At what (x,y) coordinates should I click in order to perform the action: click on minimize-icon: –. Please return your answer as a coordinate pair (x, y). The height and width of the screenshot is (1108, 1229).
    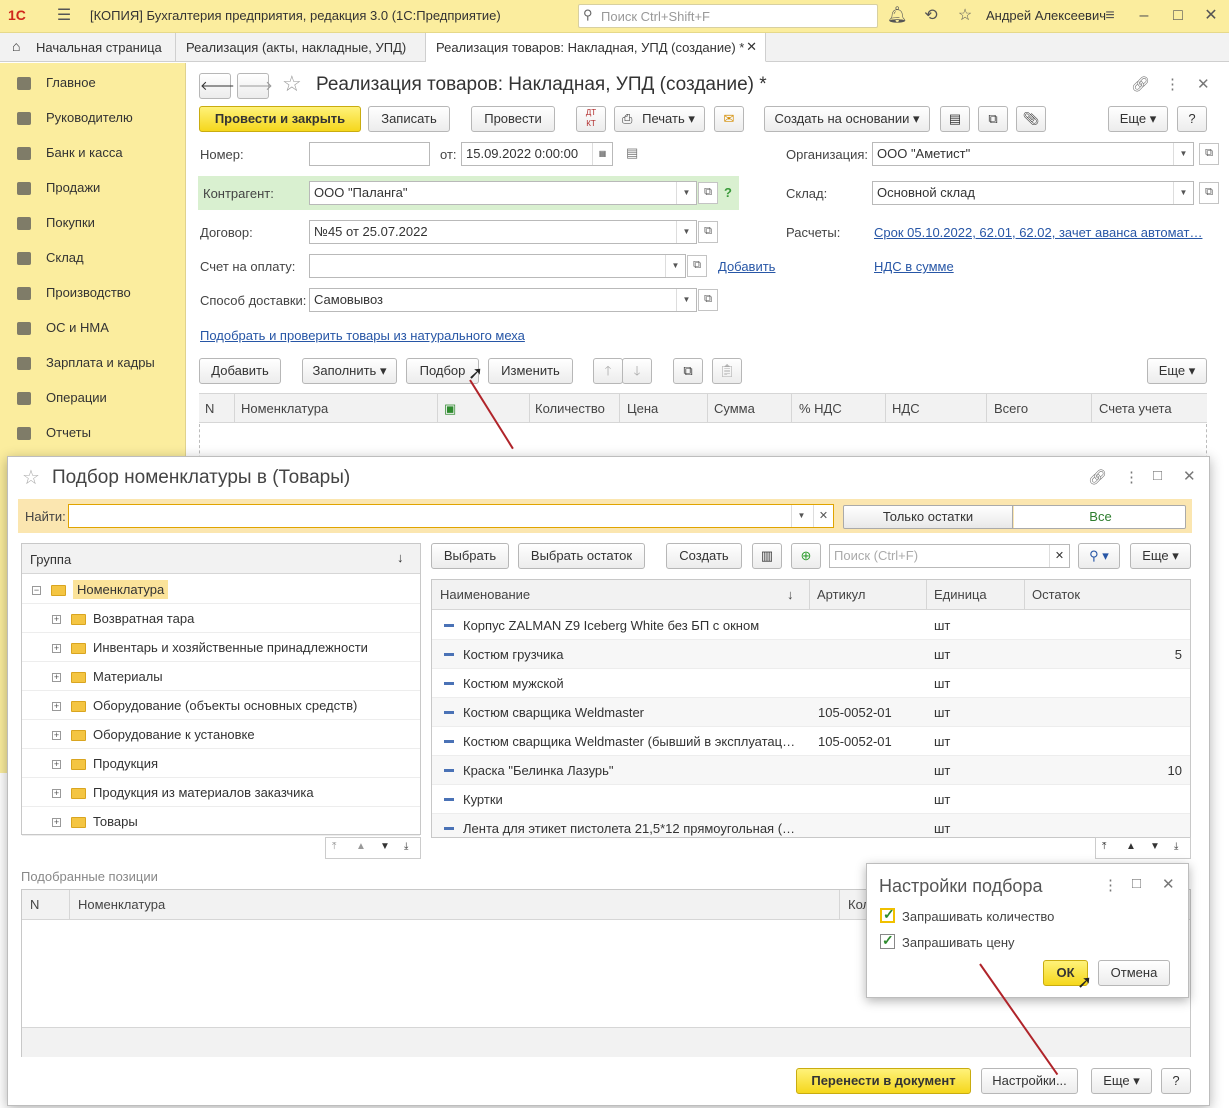
    Looking at the image, I should click on (1144, 16).